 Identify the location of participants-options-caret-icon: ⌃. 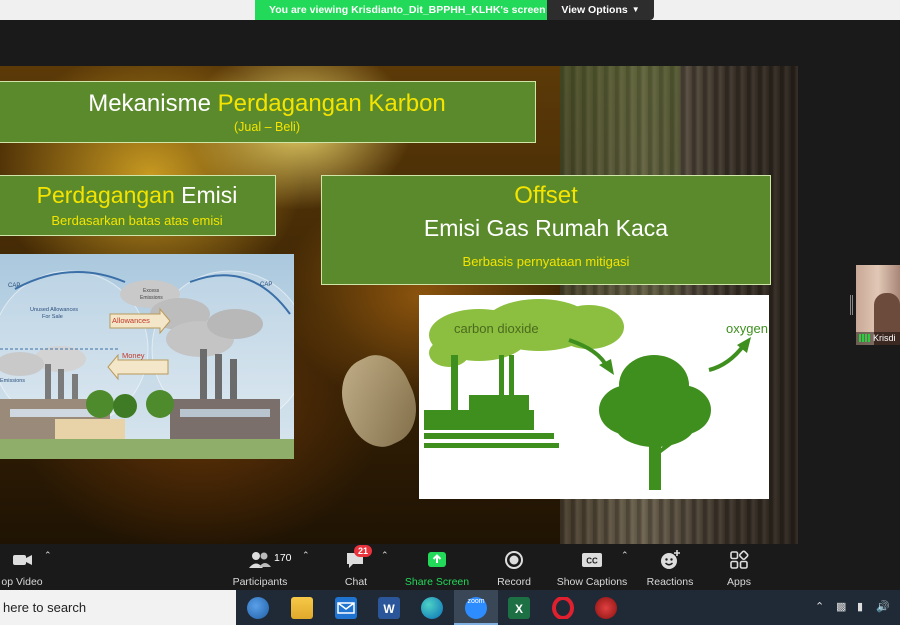
(306, 555).